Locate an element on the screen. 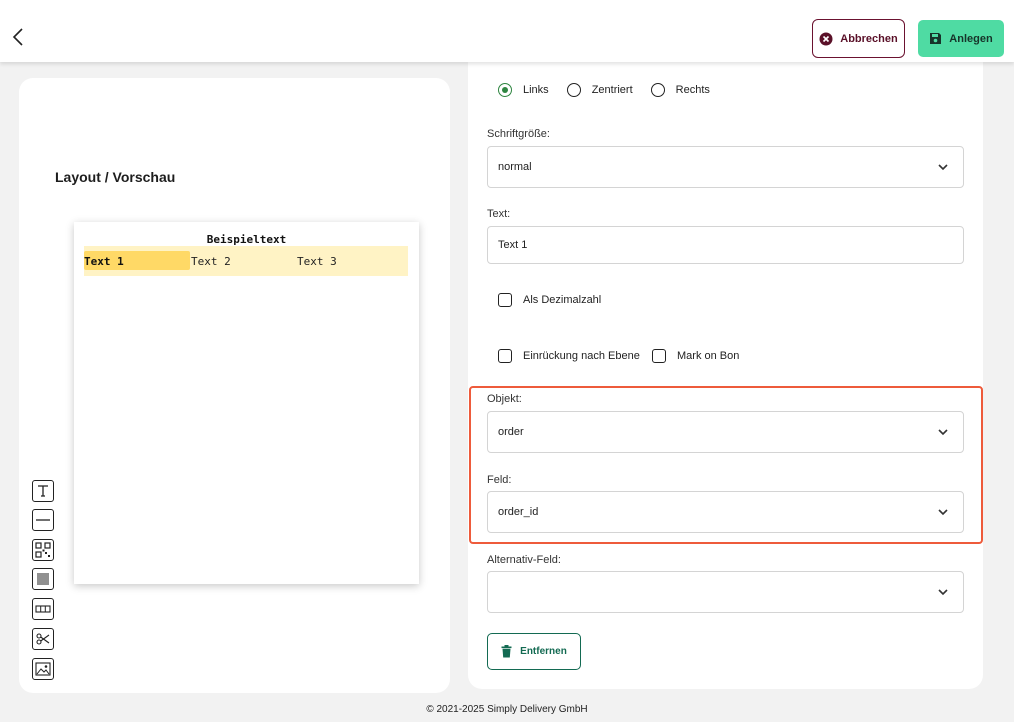 This screenshot has width=1014, height=722. barcode-icon is located at coordinates (43, 579).